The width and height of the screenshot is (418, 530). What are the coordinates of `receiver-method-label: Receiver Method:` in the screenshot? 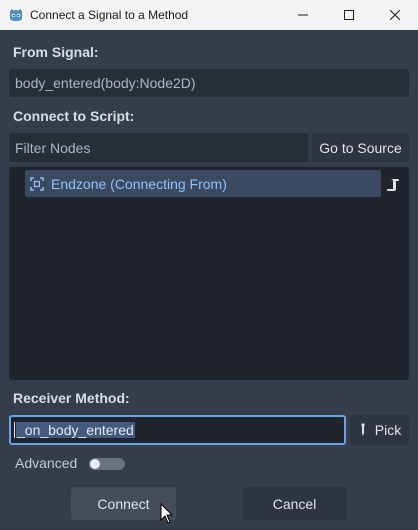 It's located at (71, 398).